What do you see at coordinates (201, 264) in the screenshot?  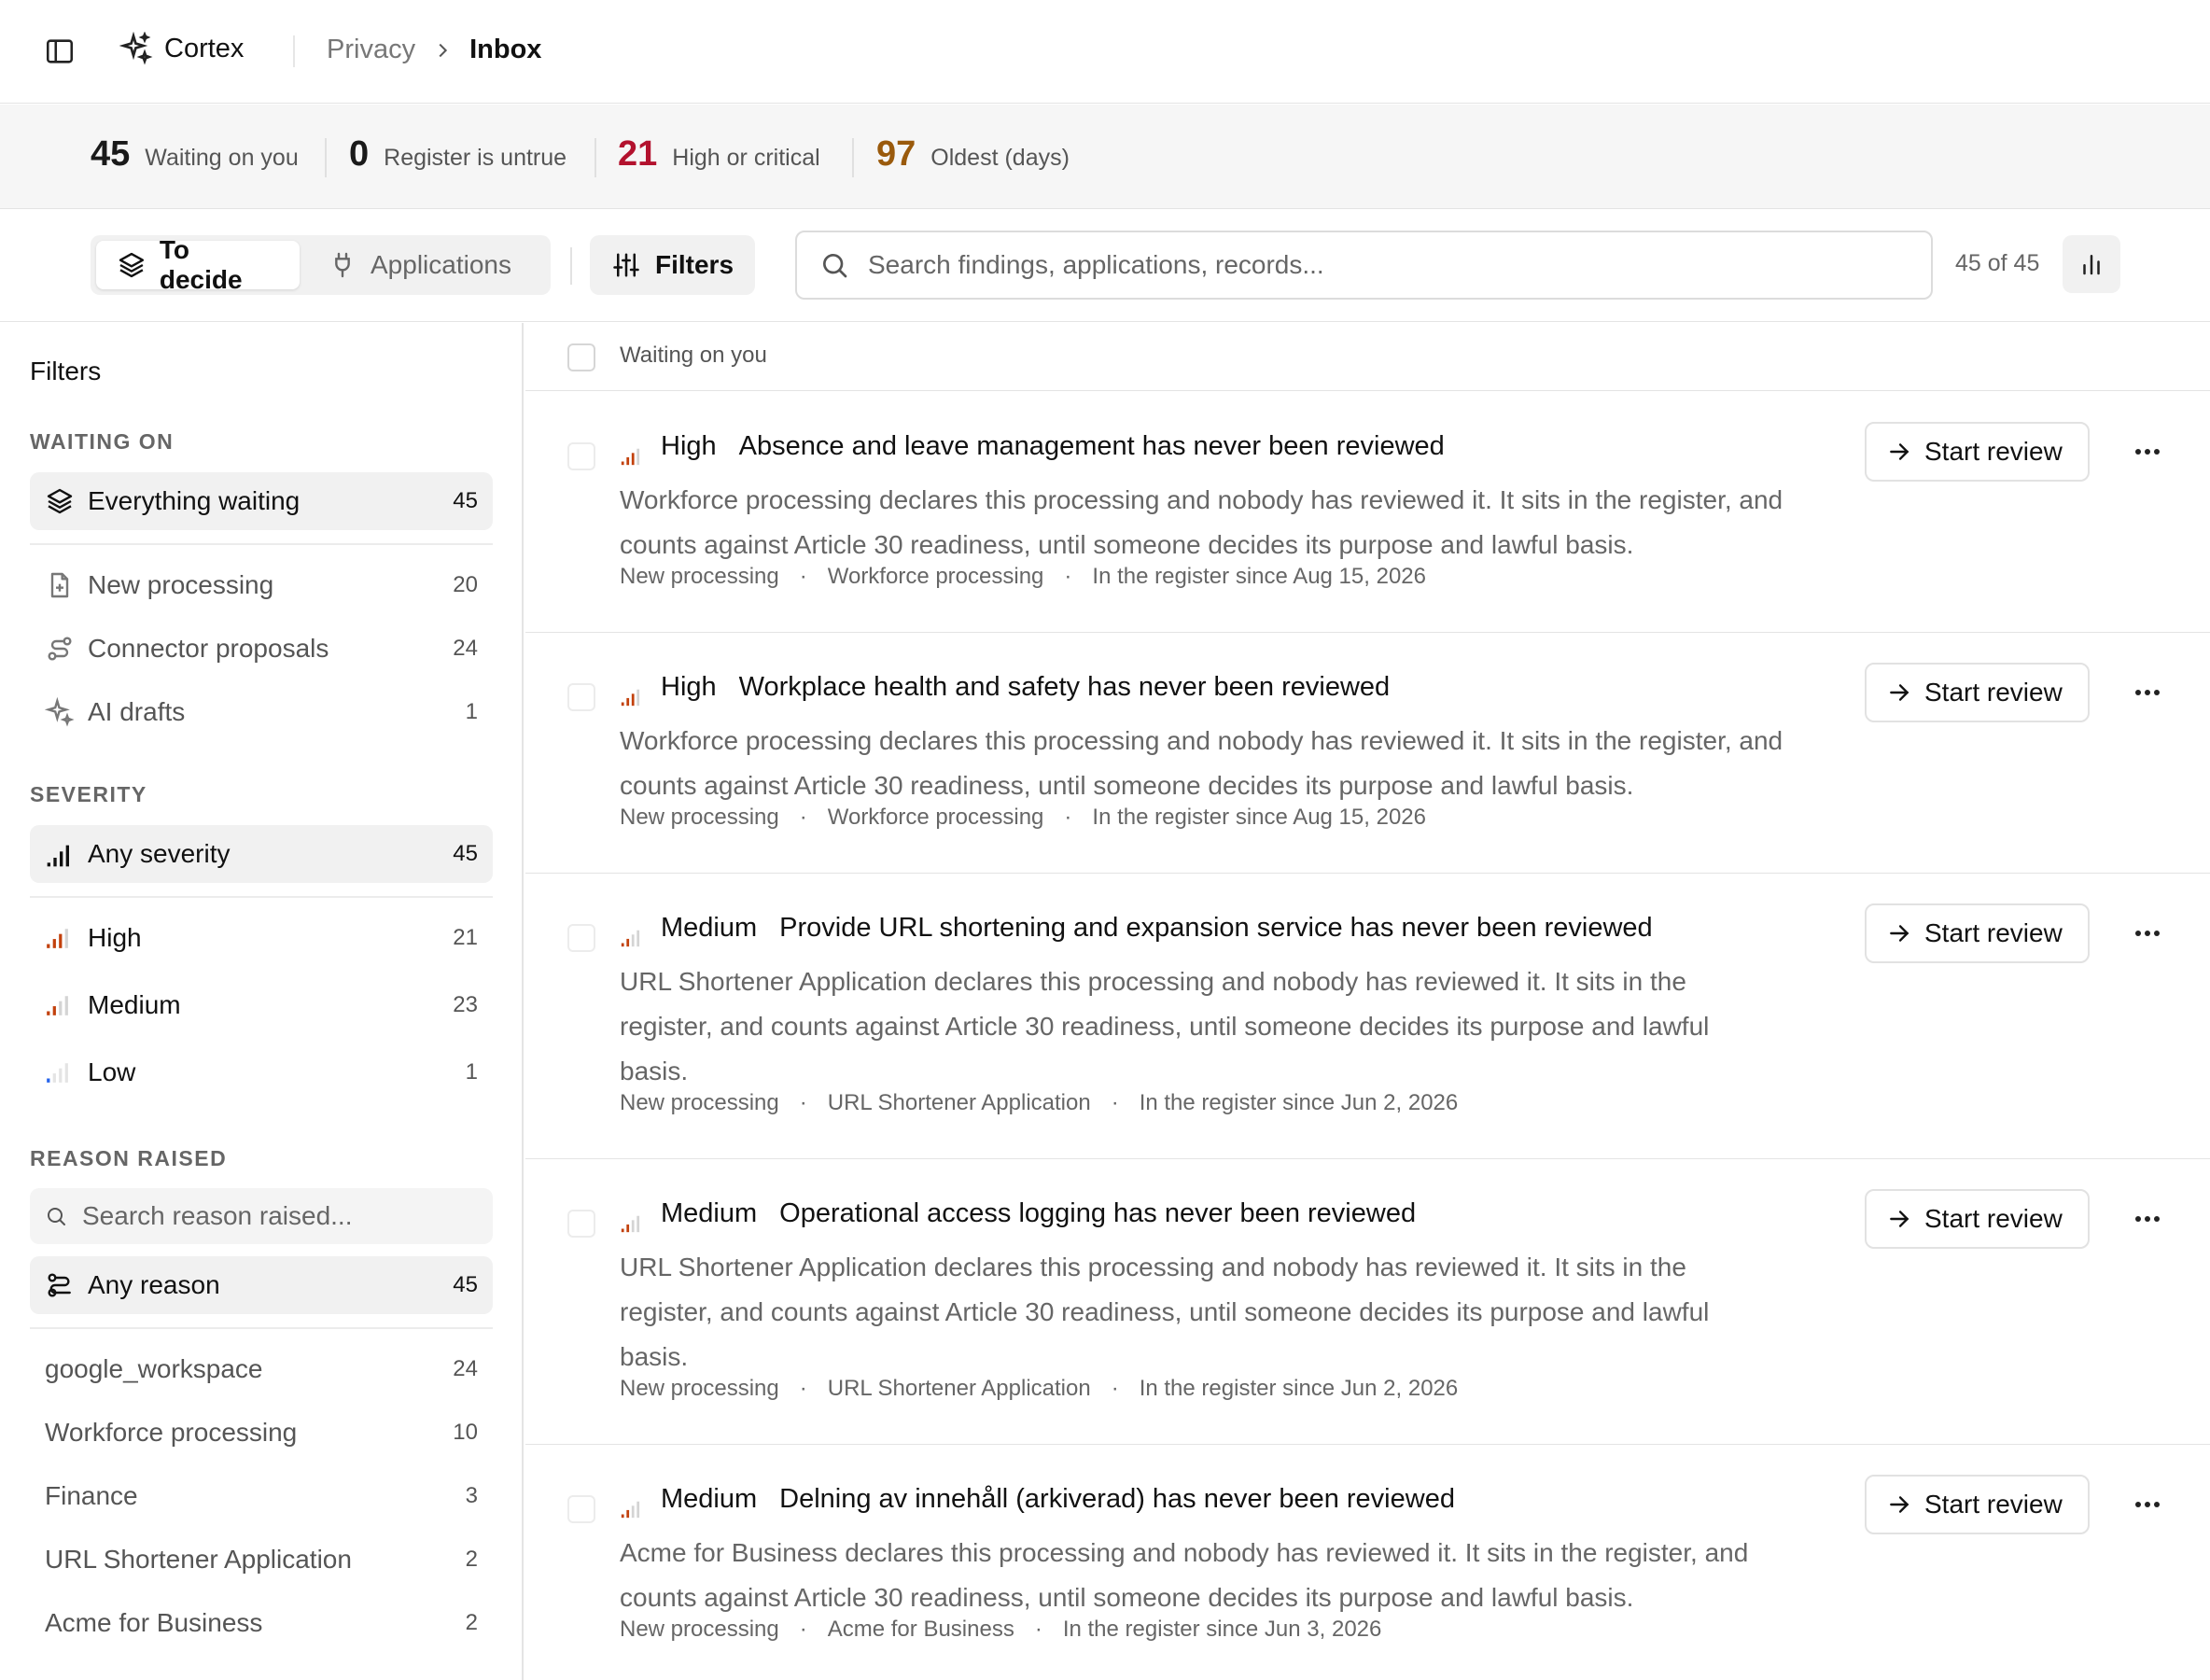 I see `tab-to-decide-label: To decide` at bounding box center [201, 264].